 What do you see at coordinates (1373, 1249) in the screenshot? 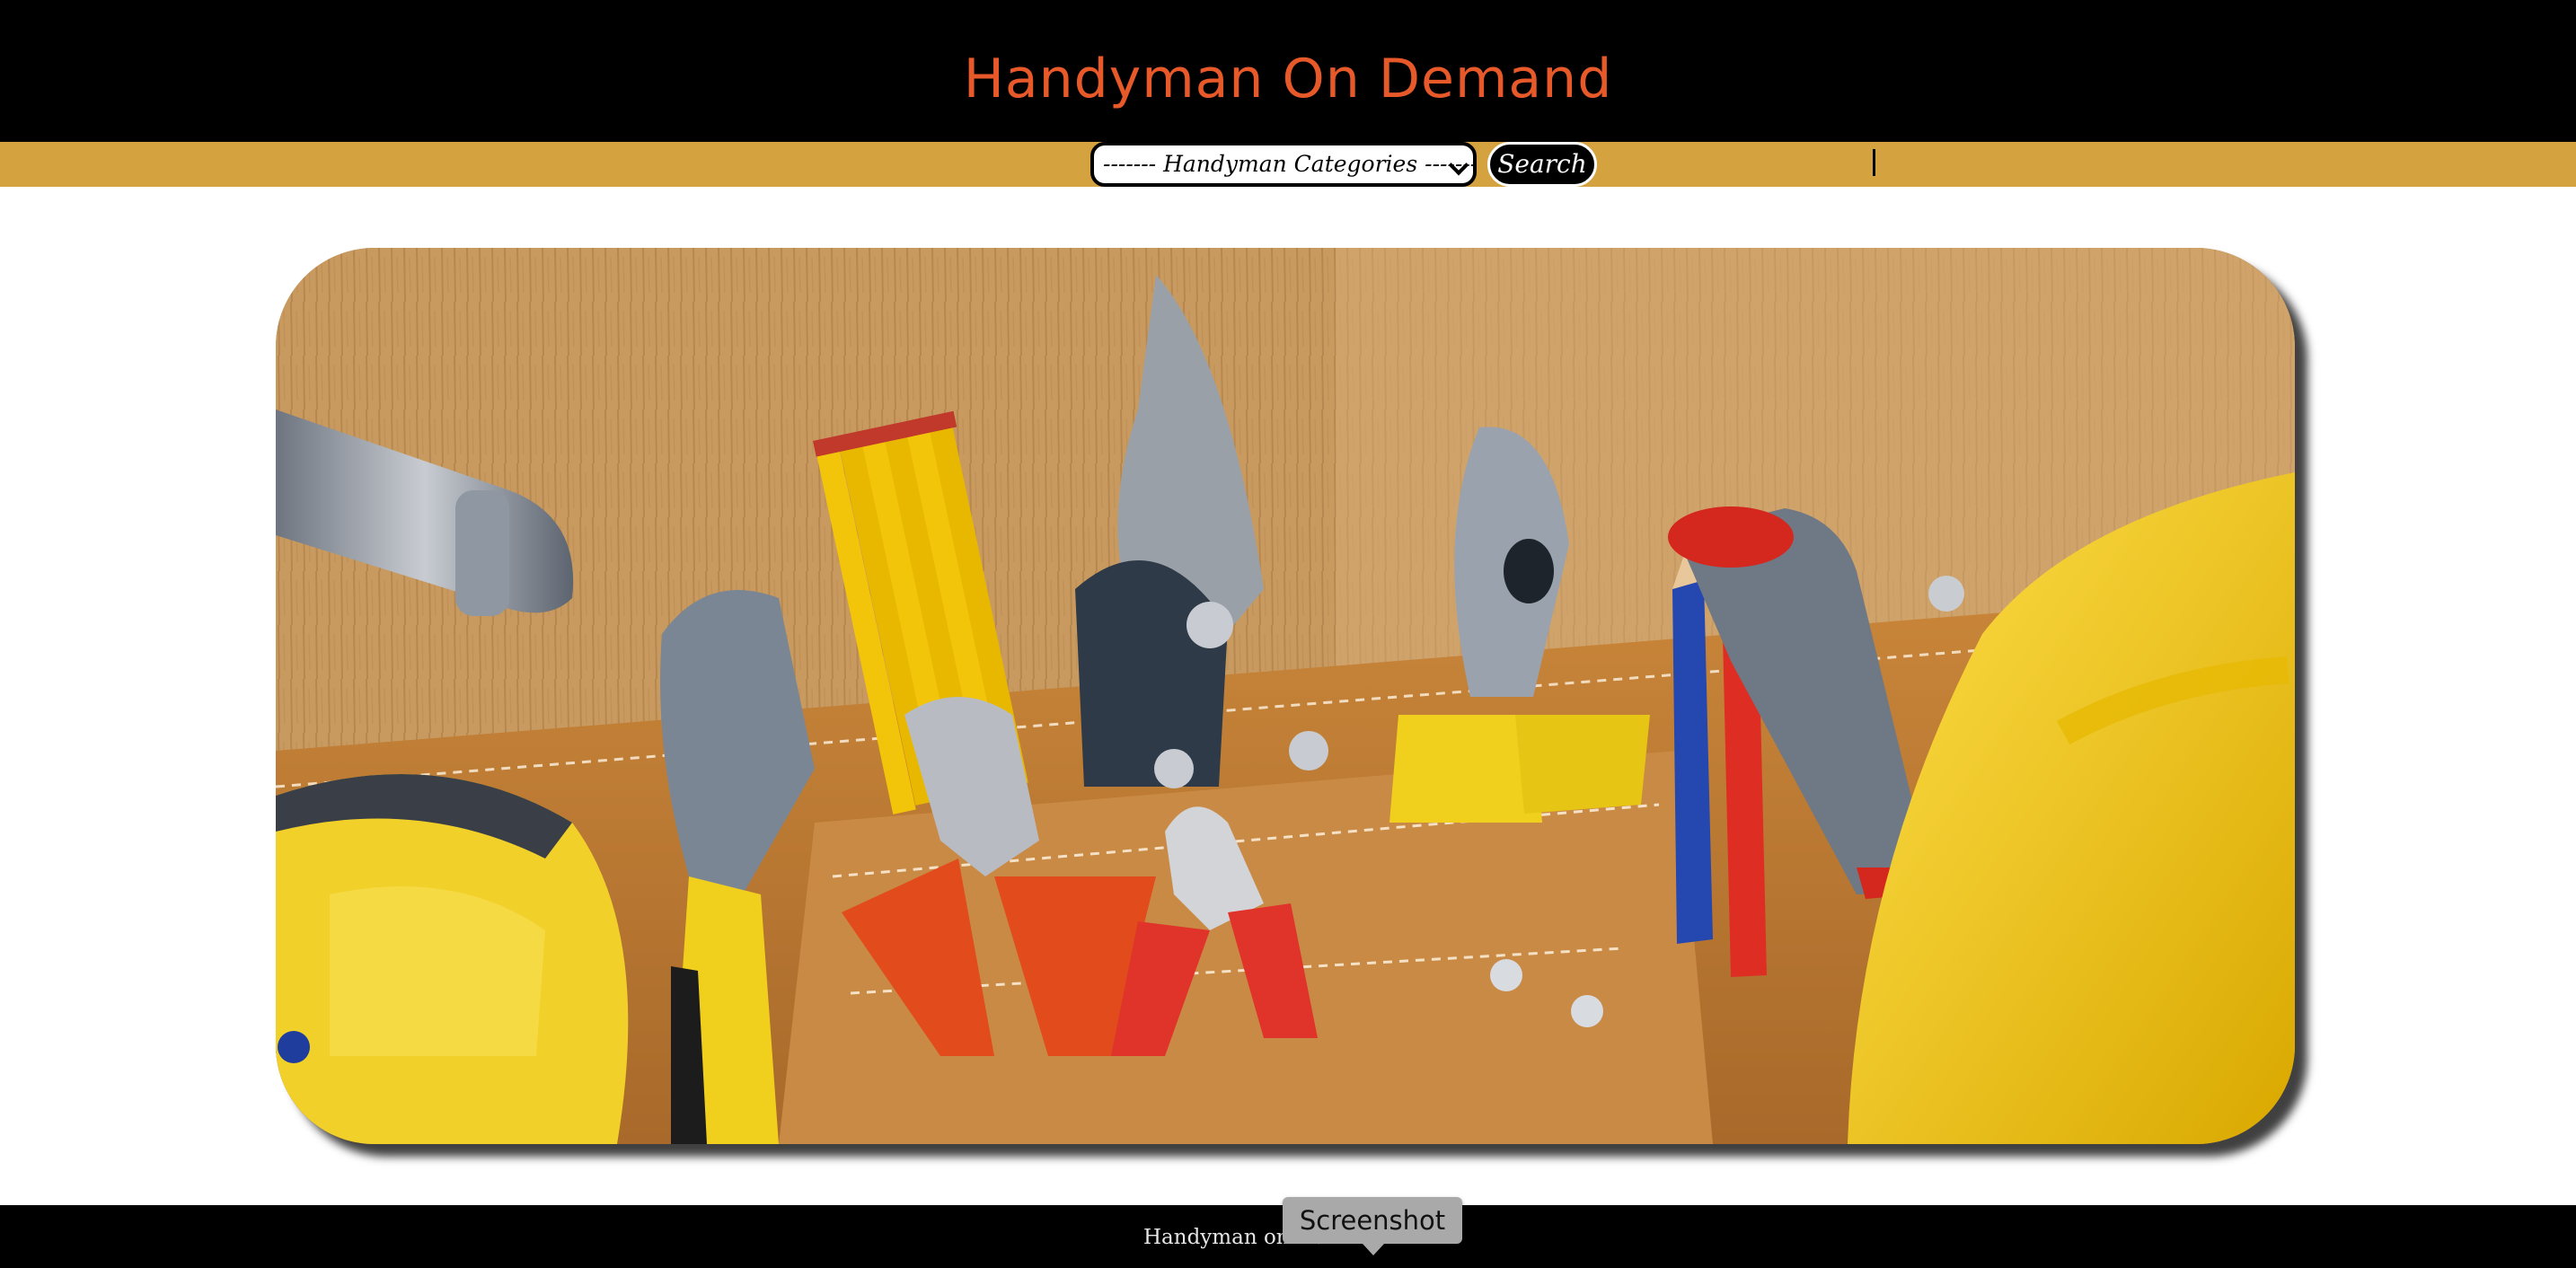
I see `tooltip-arrow` at bounding box center [1373, 1249].